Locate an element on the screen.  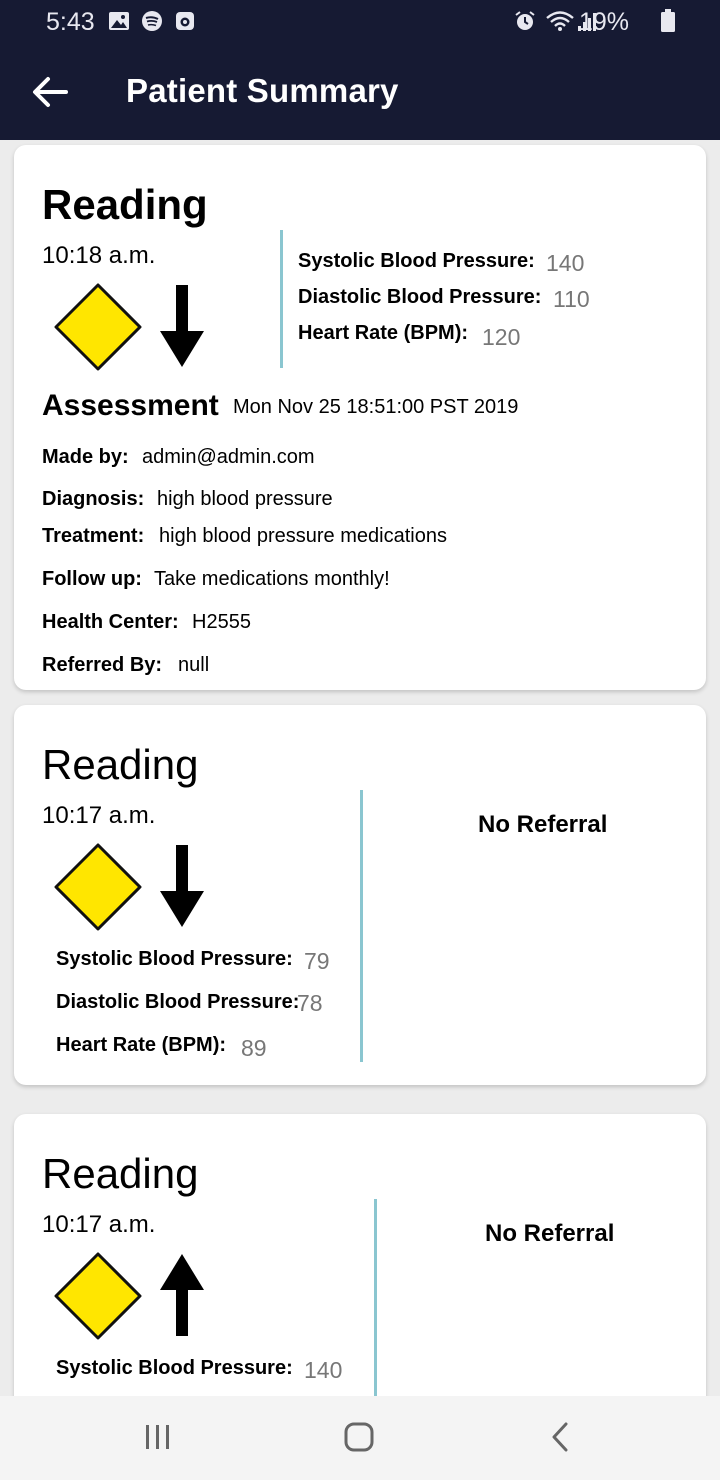
alarm-icon is located at coordinates (525, 20).